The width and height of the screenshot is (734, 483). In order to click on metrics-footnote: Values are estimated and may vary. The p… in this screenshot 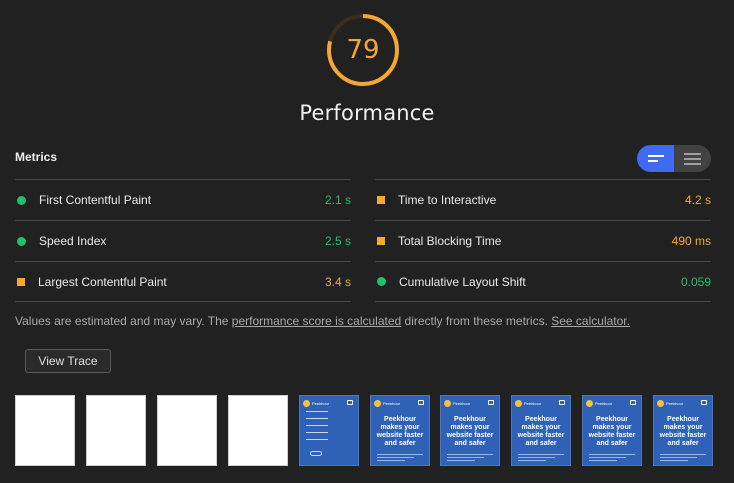, I will do `click(322, 321)`.